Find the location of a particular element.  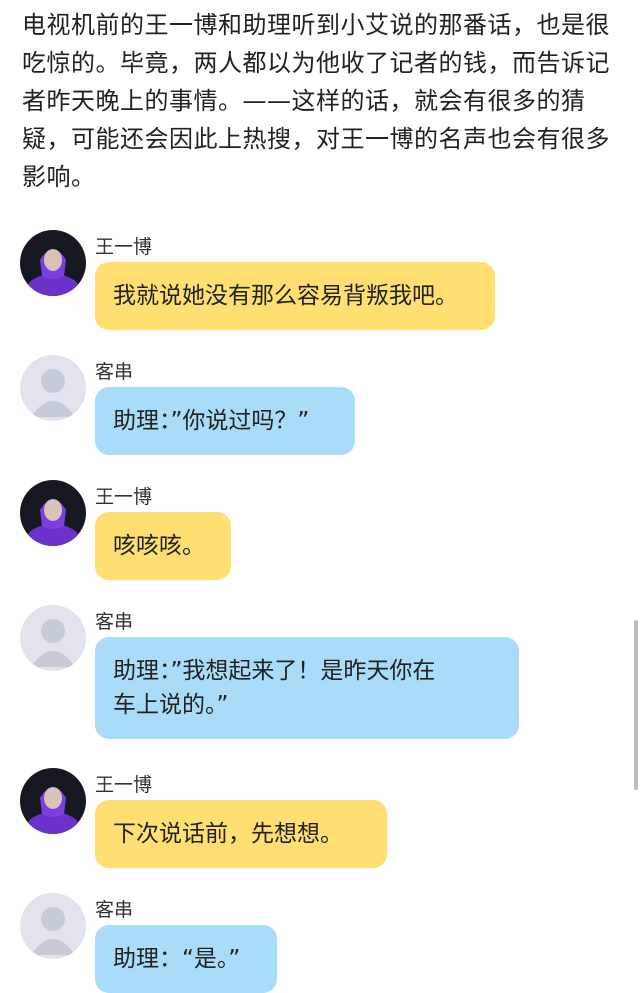

message-bubble: 助理：”我想起来了！是昨天你在 车上说的。” is located at coordinates (307, 688).